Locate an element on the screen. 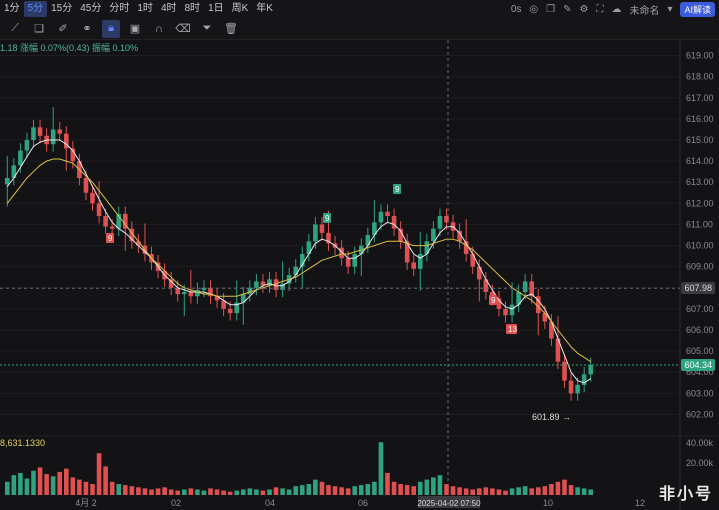  copy-icon: ❐ is located at coordinates (550, 9).